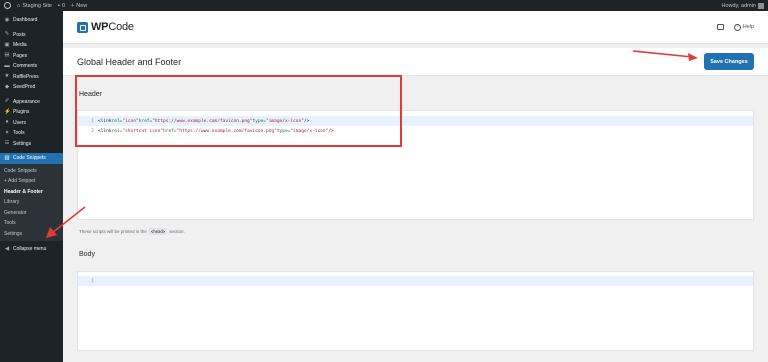 This screenshot has width=768, height=362. I want to click on wpcode-logo: WPCode, so click(105, 27).